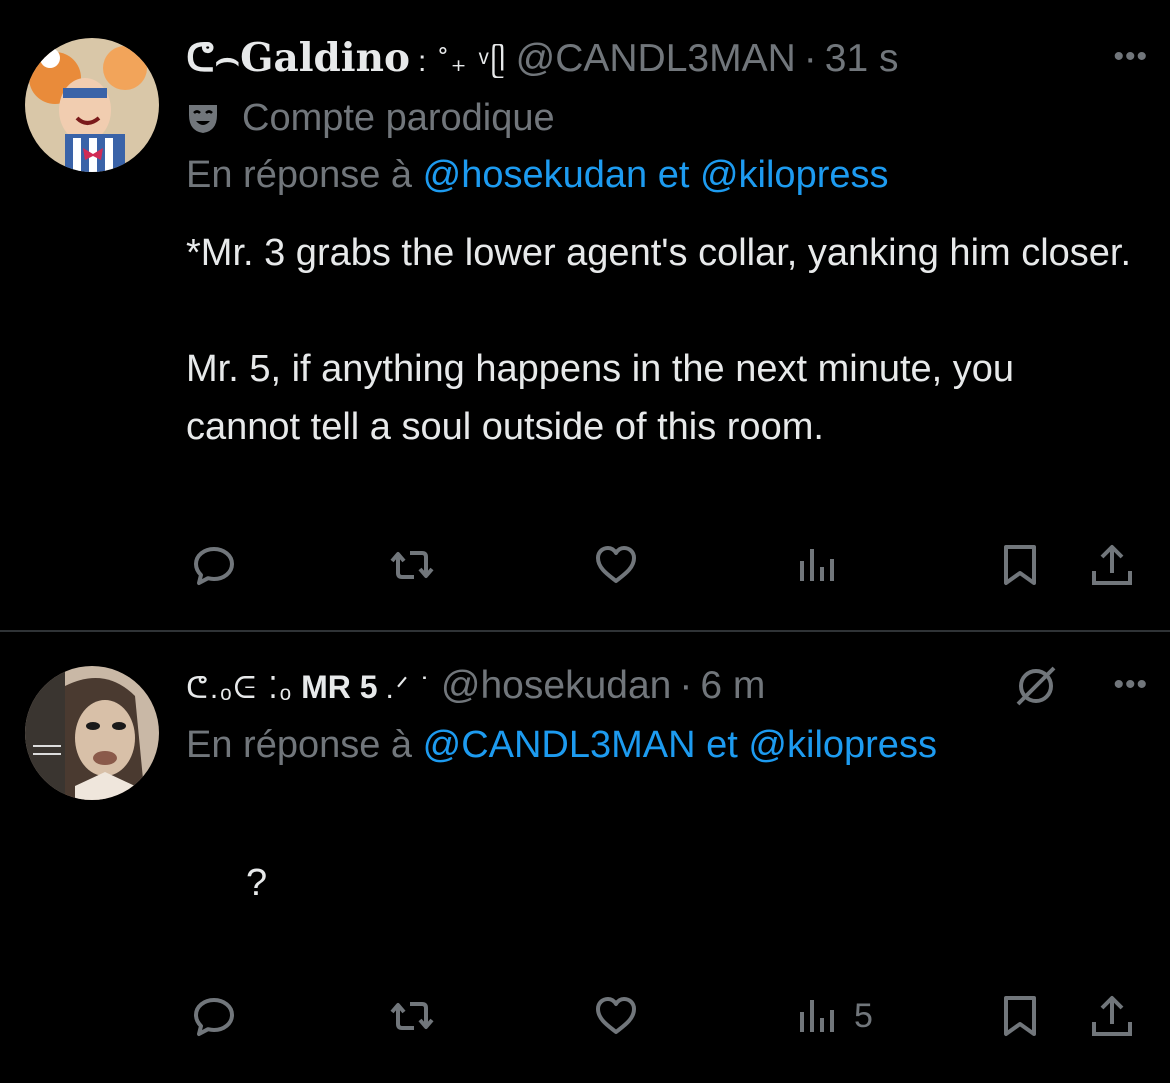  Describe the element at coordinates (666, 565) in the screenshot. I see `action-bar` at that location.